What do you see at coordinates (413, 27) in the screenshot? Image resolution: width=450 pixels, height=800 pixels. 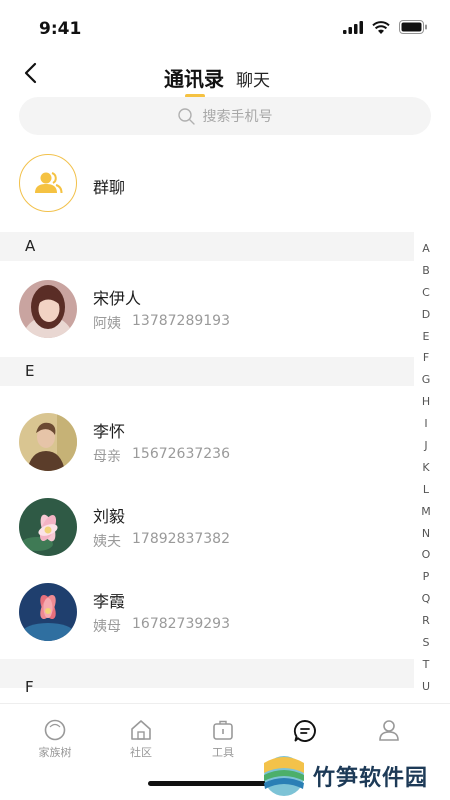 I see `battery-icon` at bounding box center [413, 27].